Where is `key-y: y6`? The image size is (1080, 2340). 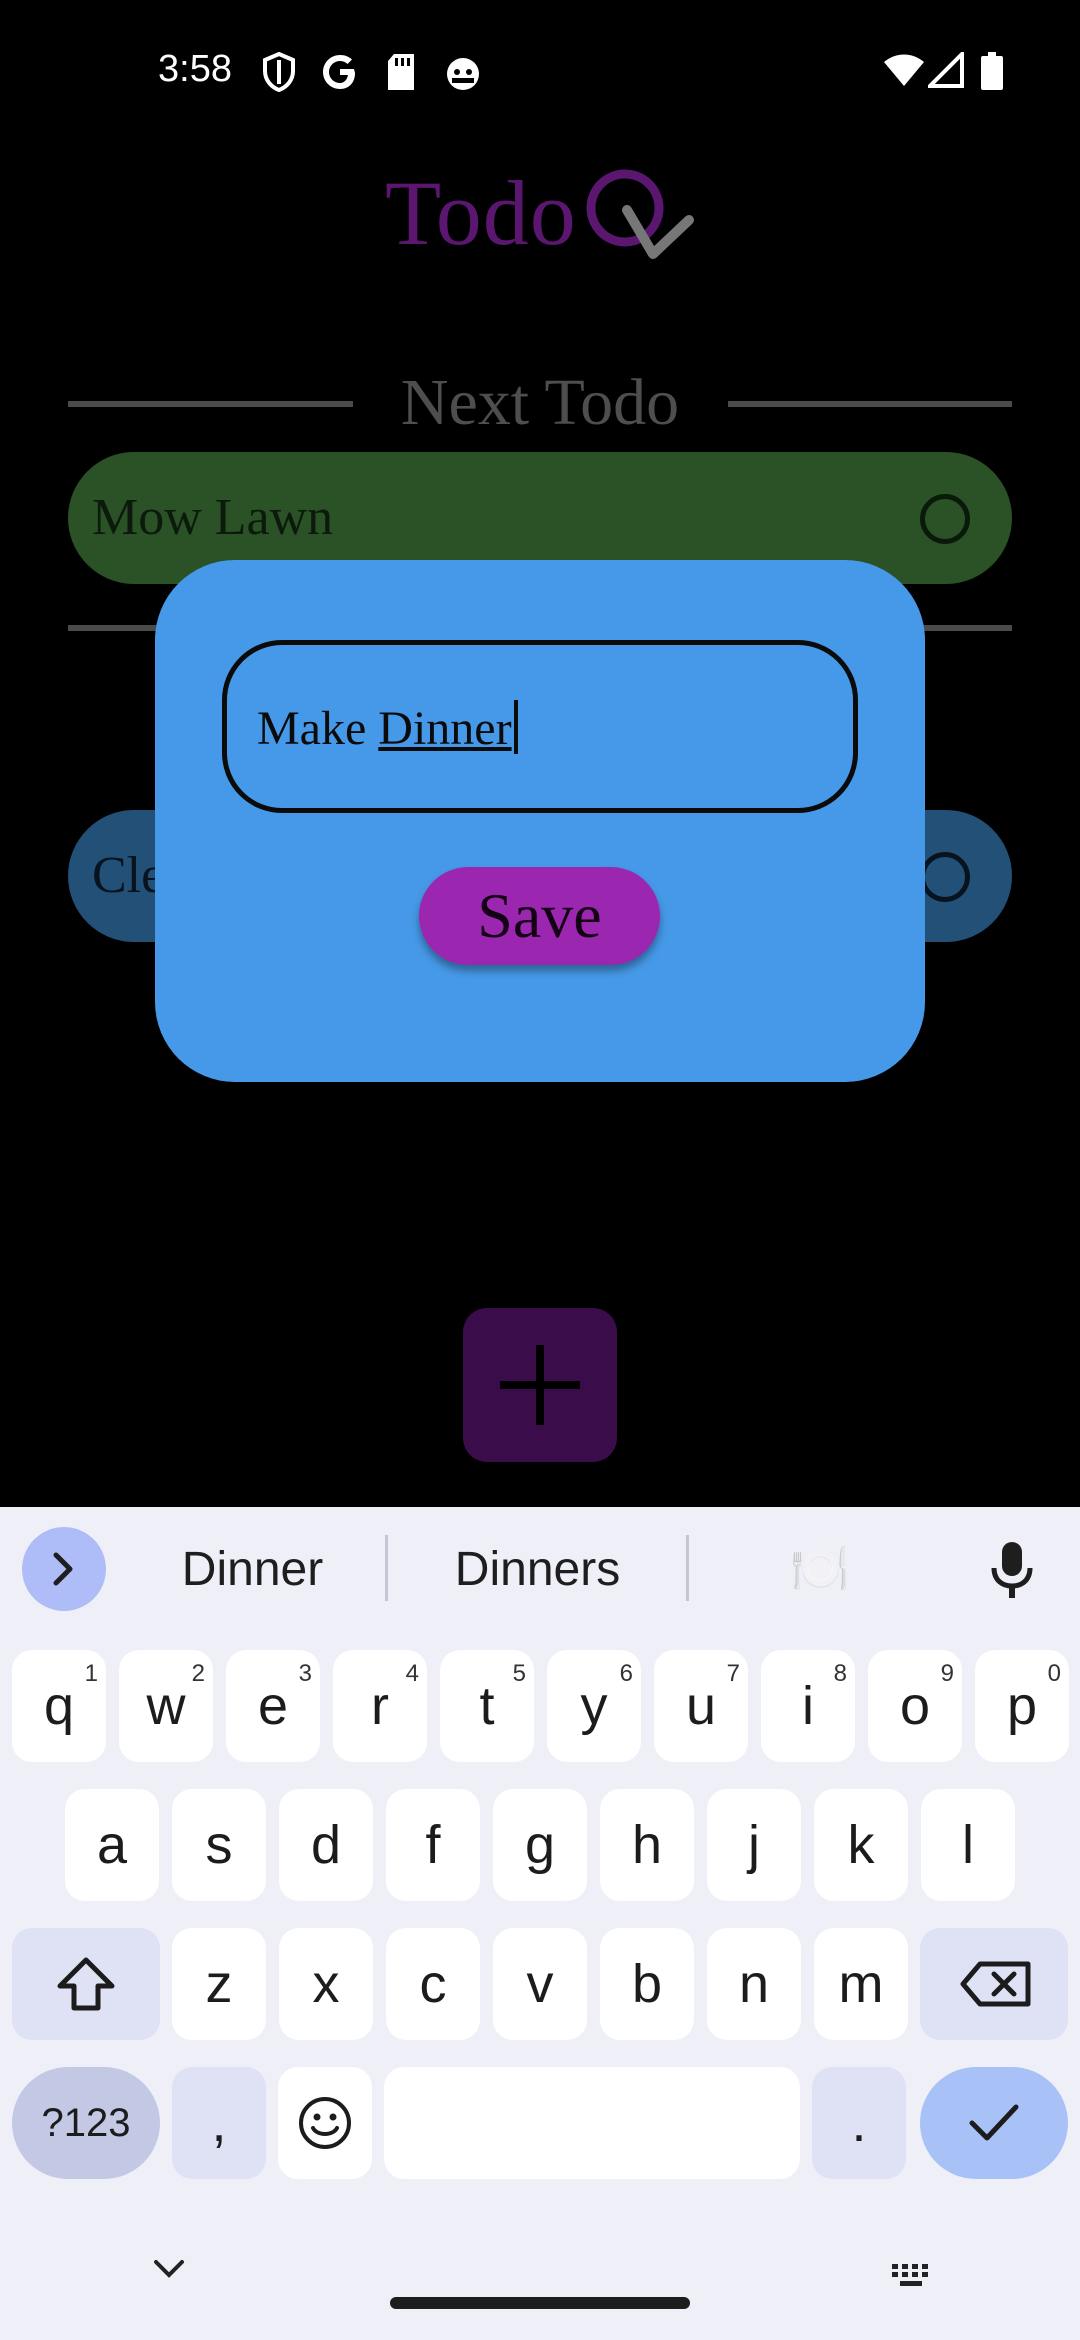 key-y: y6 is located at coordinates (594, 1706).